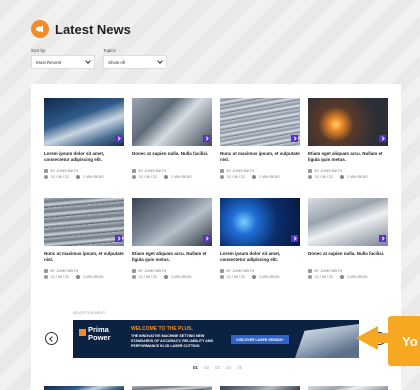 Image resolution: width=420 pixels, height=390 pixels. I want to click on ad-cta-button: DISCOVER LASER GENIUS+, so click(260, 339).